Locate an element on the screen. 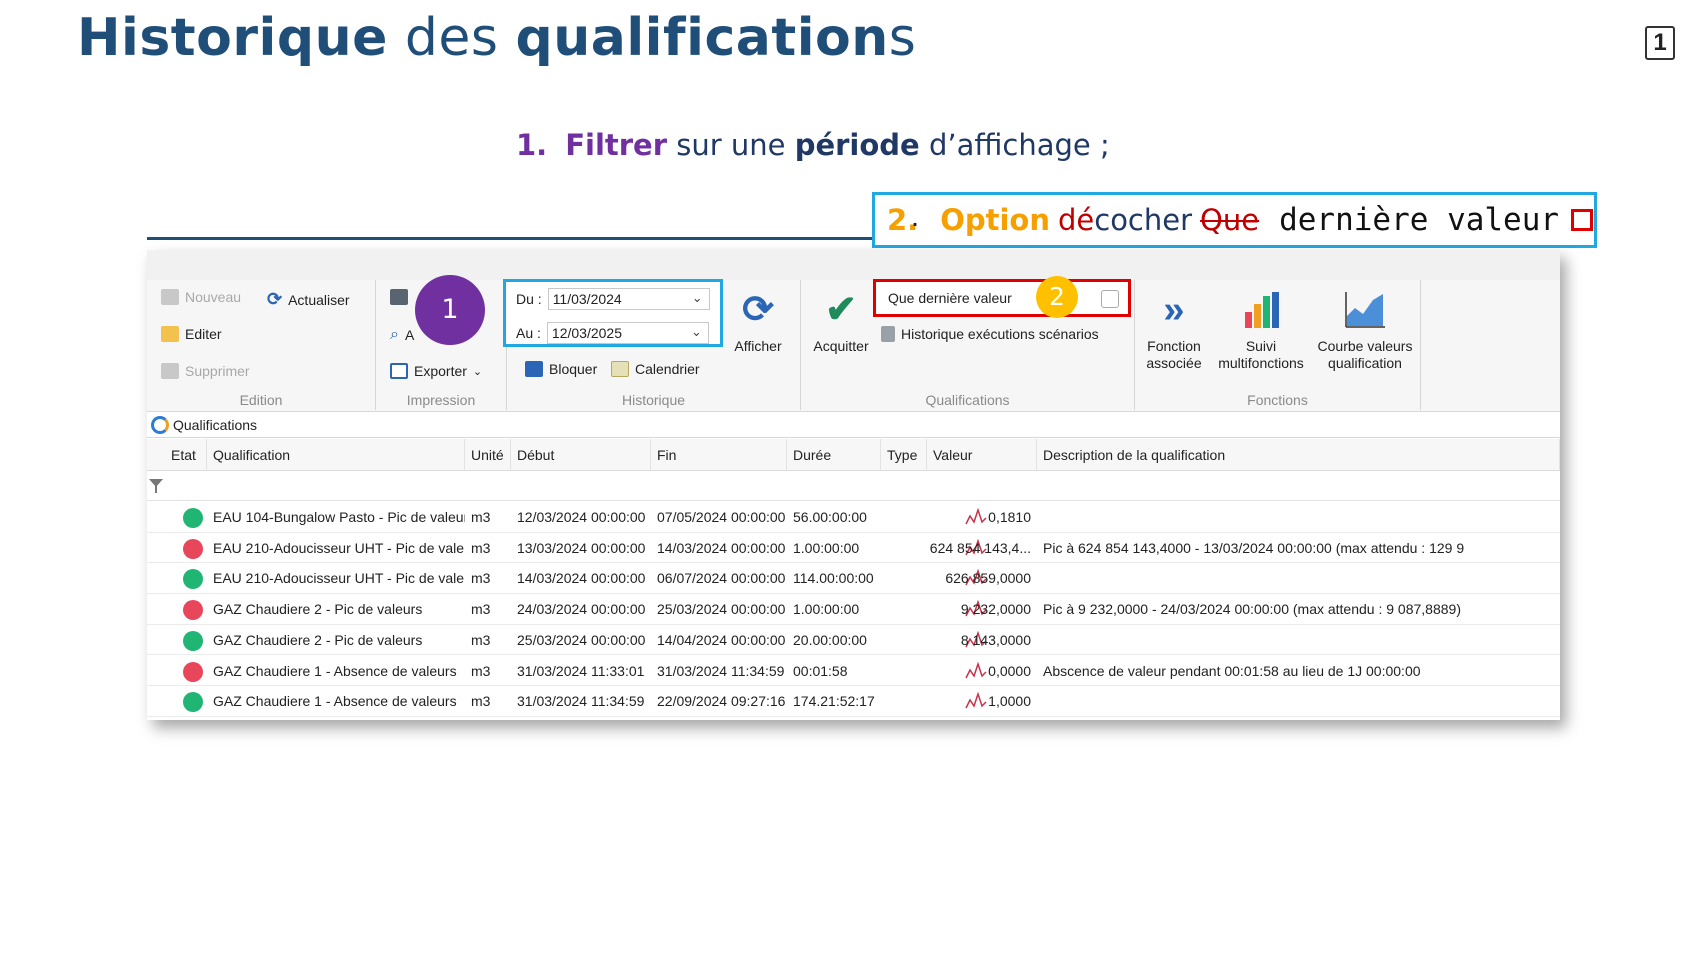  cell-duree: 114.00:00:00 is located at coordinates (833, 578).